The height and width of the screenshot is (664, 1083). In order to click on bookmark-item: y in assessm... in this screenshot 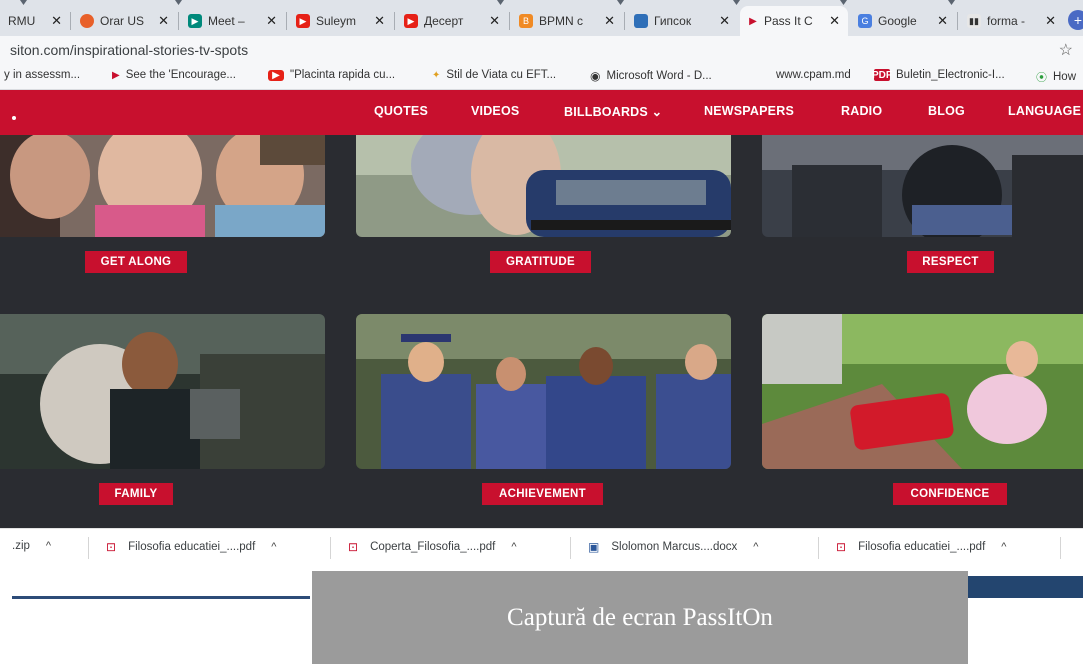, I will do `click(42, 75)`.